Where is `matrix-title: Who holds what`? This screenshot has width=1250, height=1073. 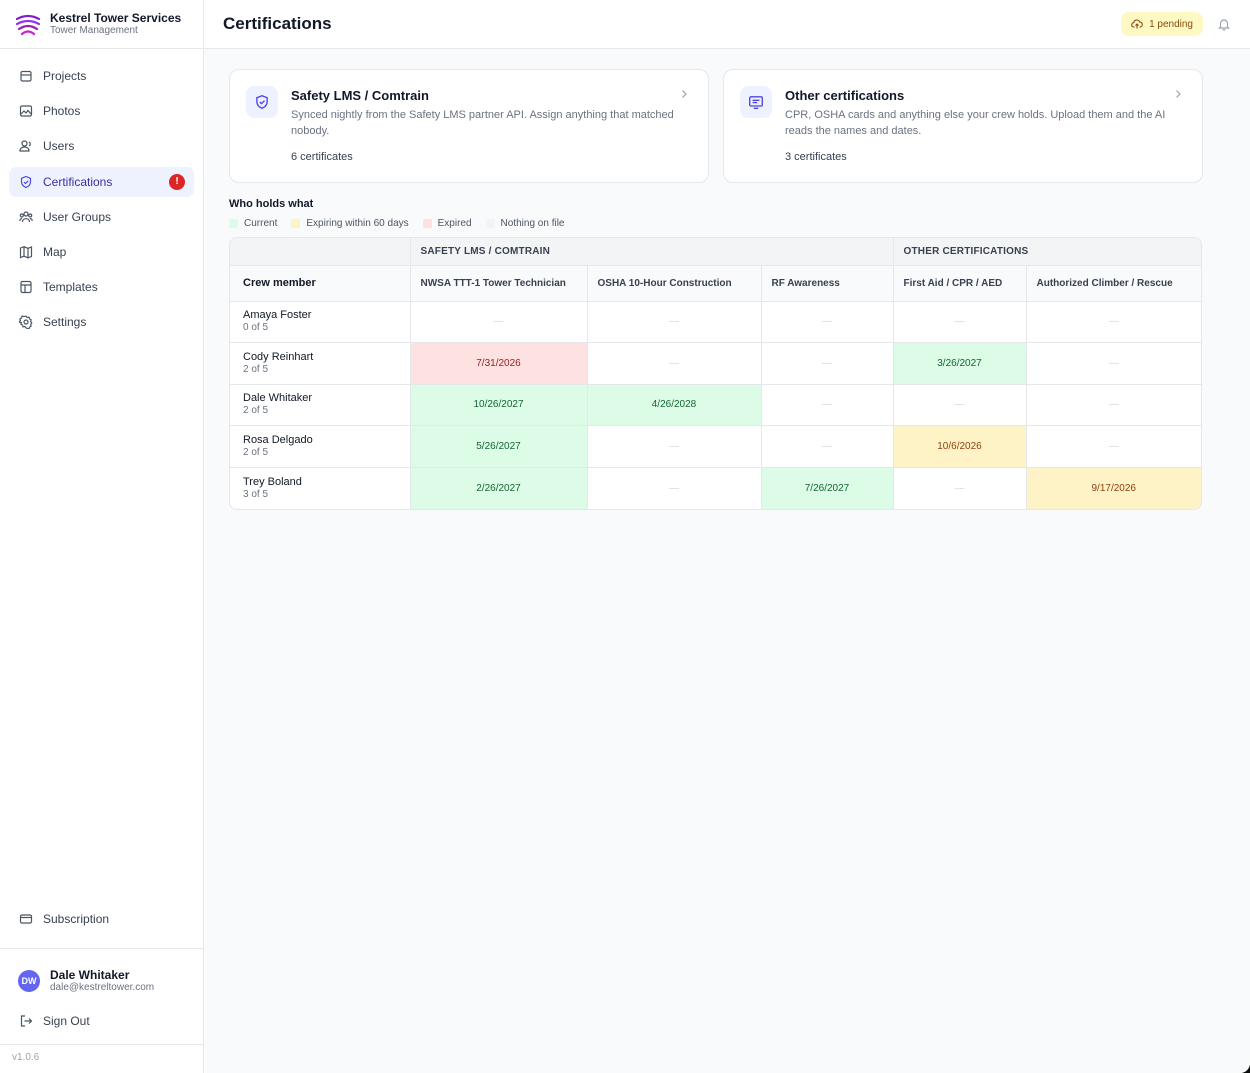 matrix-title: Who holds what is located at coordinates (271, 204).